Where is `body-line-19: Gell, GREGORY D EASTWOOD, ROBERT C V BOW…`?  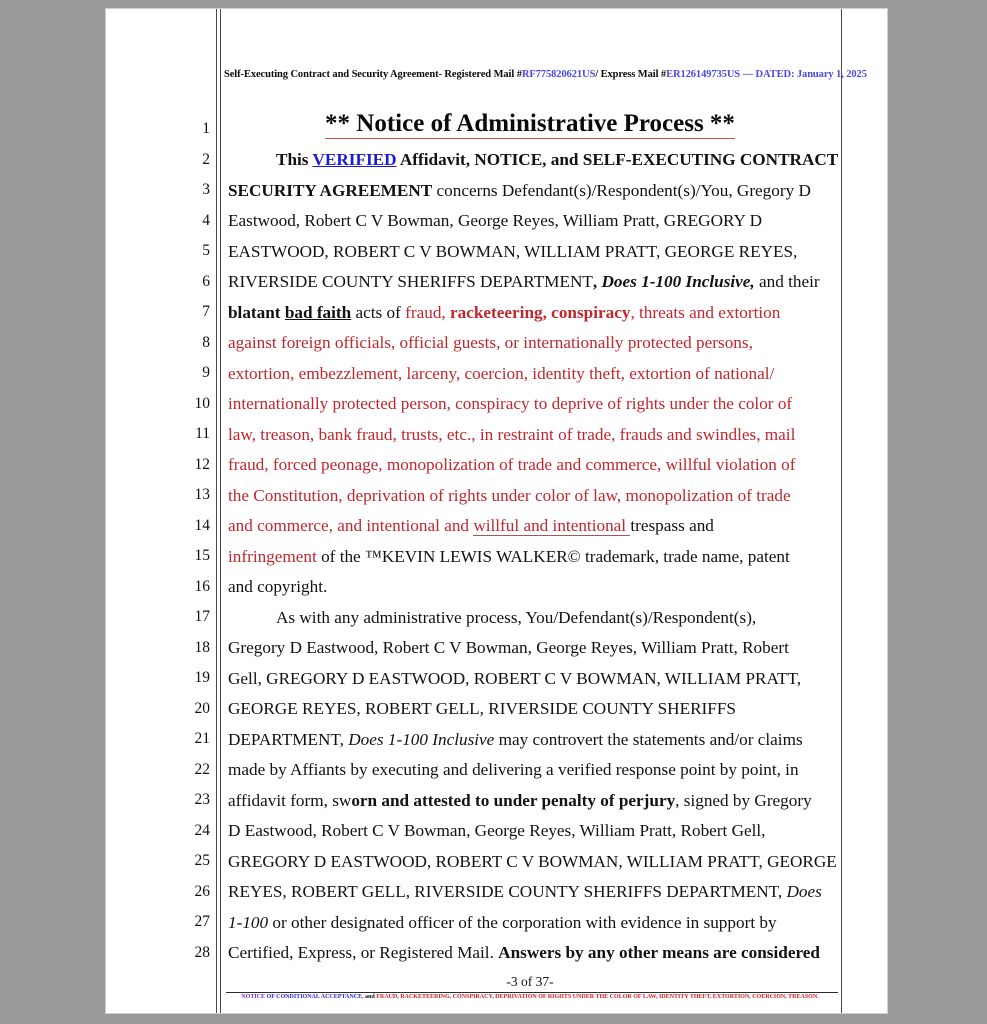 body-line-19: Gell, GREGORY D EASTWOOD, ROBERT C V BOW… is located at coordinates (514, 678).